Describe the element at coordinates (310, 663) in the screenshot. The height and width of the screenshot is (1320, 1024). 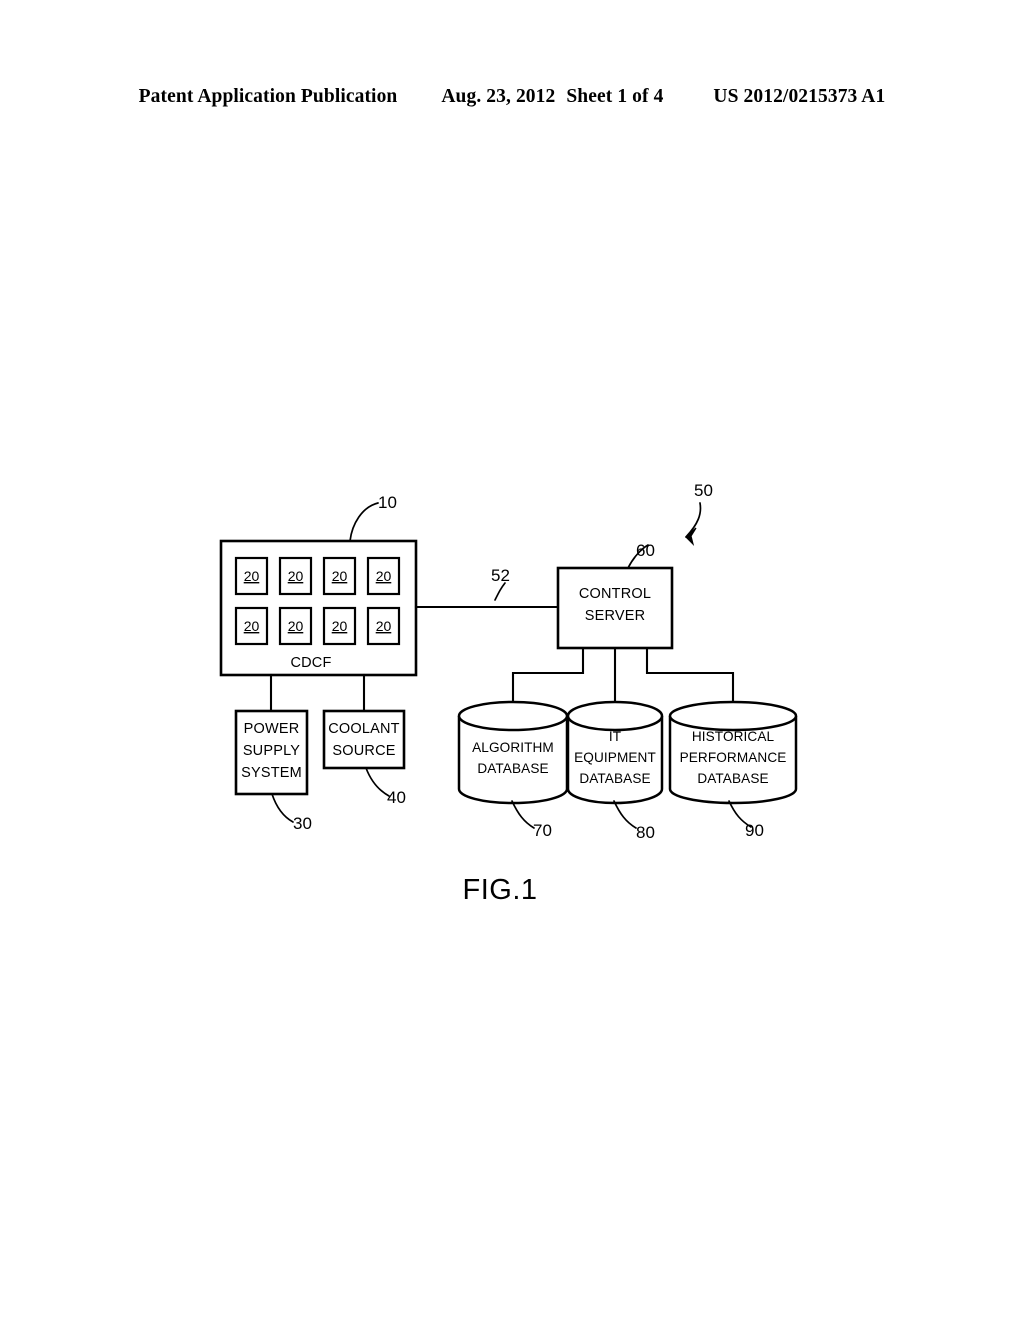
I see `cdcf-label: CDCF` at that location.